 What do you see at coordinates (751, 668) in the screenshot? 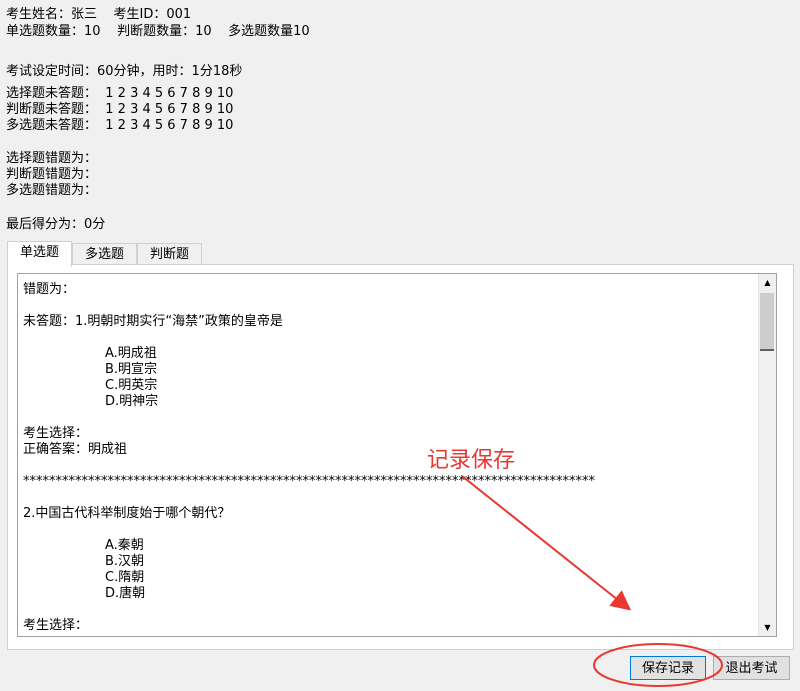
I see `exit-exam-button: 退出考试` at bounding box center [751, 668].